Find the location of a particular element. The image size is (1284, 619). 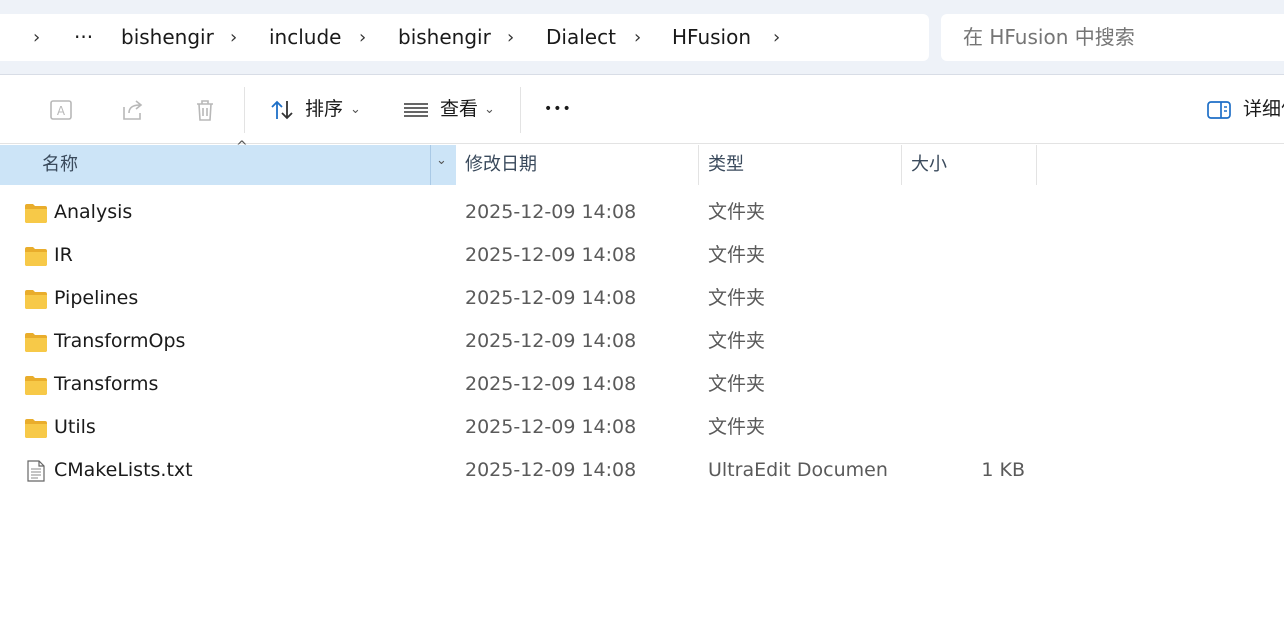

column-filter-dropdown: ⌄ is located at coordinates (443, 165).